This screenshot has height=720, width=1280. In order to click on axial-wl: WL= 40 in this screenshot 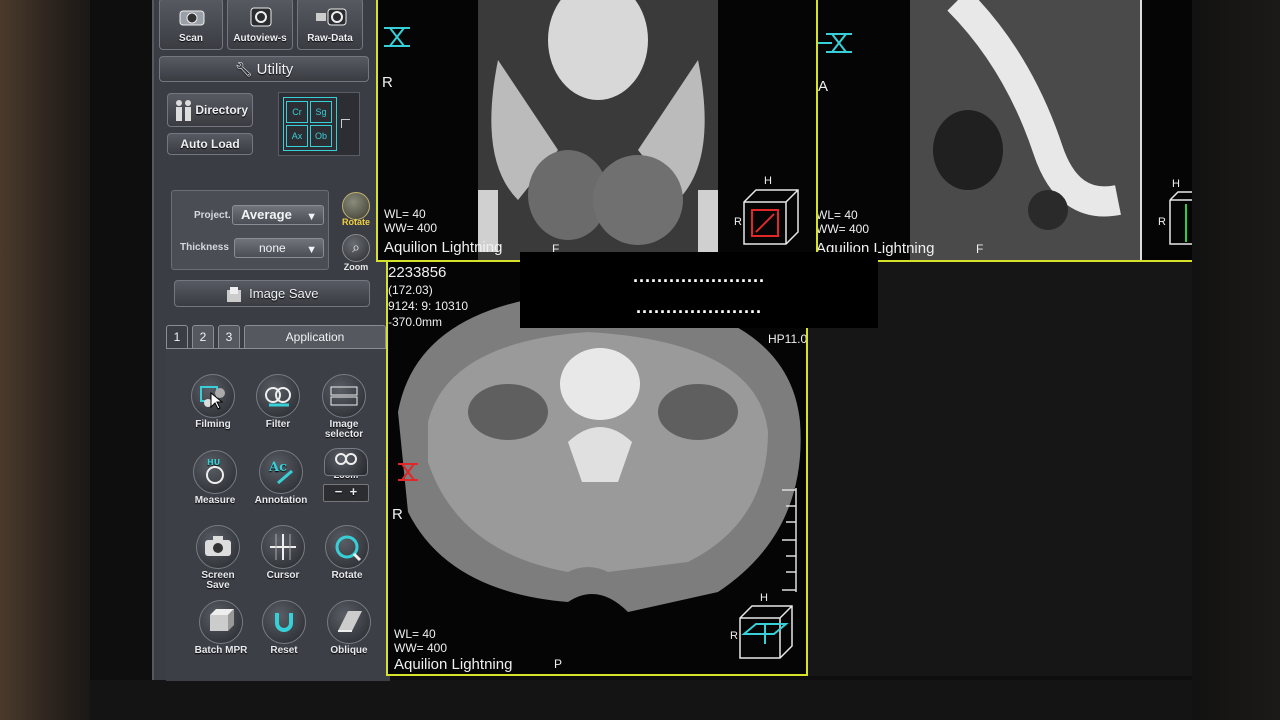, I will do `click(415, 634)`.